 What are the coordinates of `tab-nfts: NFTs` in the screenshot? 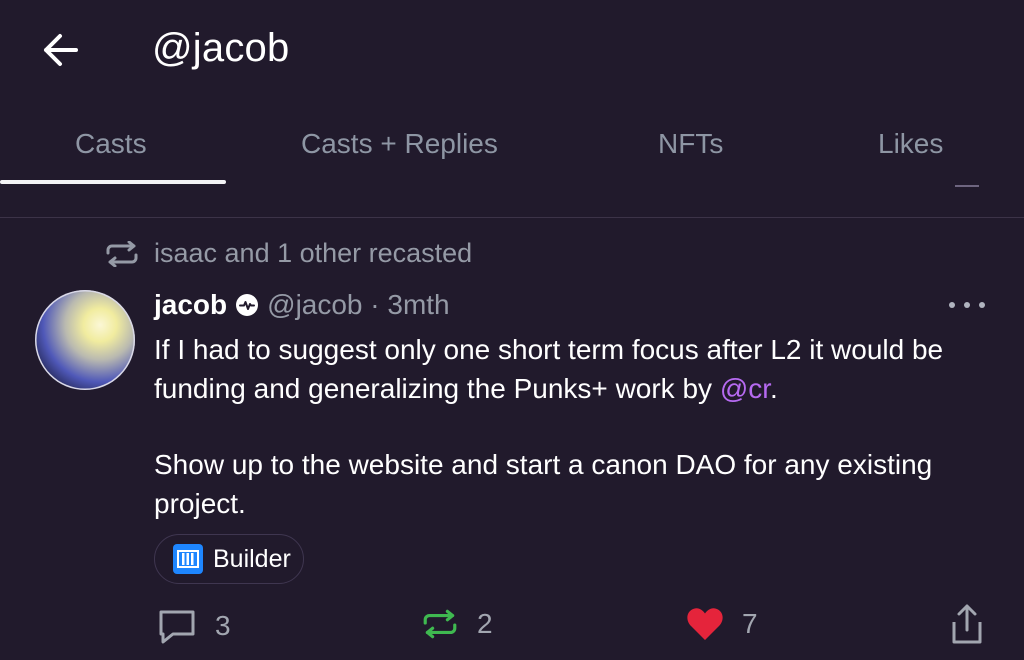 It's located at (690, 144).